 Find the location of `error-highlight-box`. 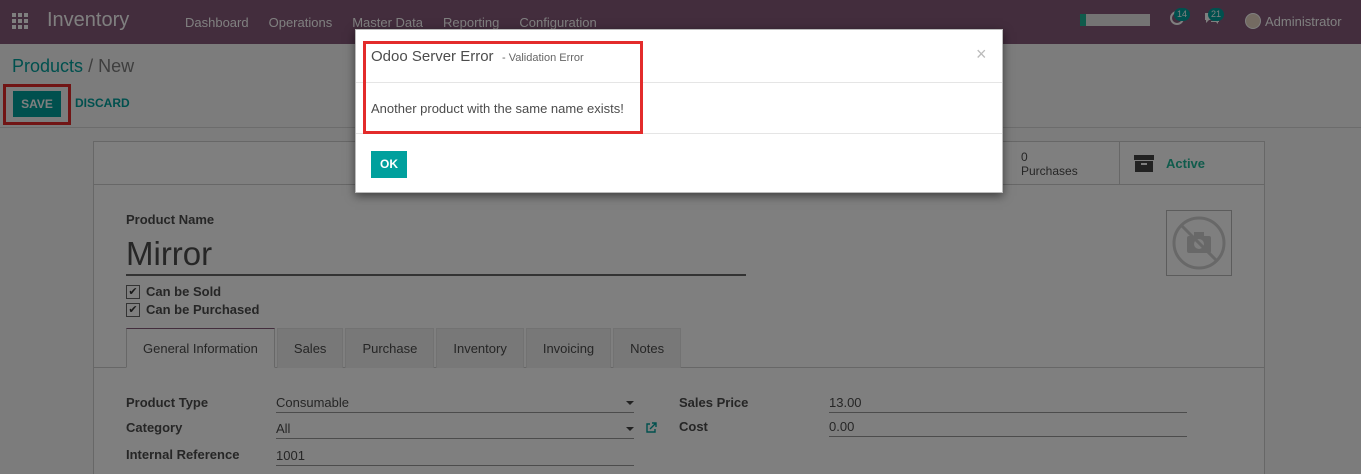

error-highlight-box is located at coordinates (503, 87).